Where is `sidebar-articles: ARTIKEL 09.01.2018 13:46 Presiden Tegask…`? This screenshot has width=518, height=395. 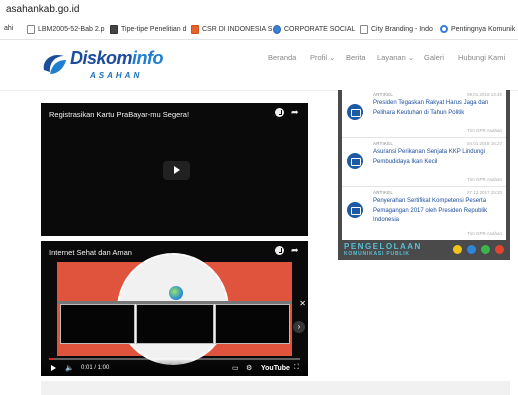 sidebar-articles: ARTIKEL 09.01.2018 13:46 Presiden Tegask… is located at coordinates (424, 175).